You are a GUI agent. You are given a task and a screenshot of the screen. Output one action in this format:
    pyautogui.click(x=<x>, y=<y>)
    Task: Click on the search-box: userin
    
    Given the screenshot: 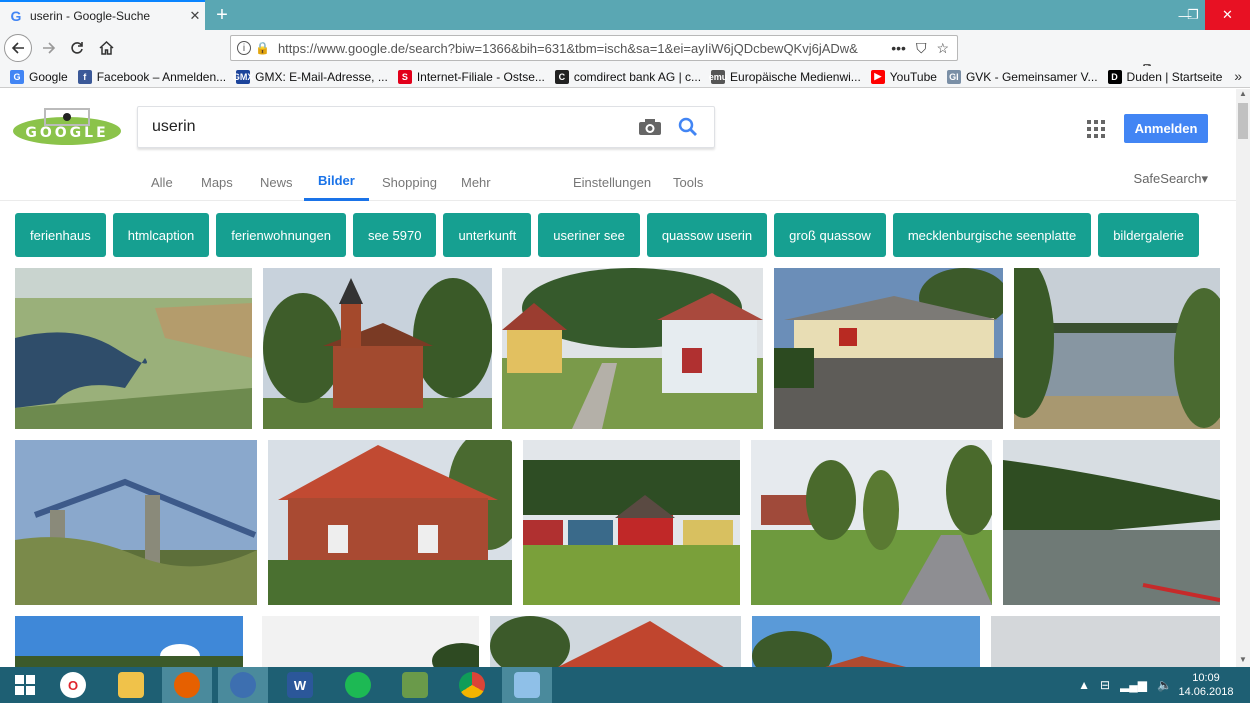 What is the action you would take?
    pyautogui.click(x=426, y=127)
    